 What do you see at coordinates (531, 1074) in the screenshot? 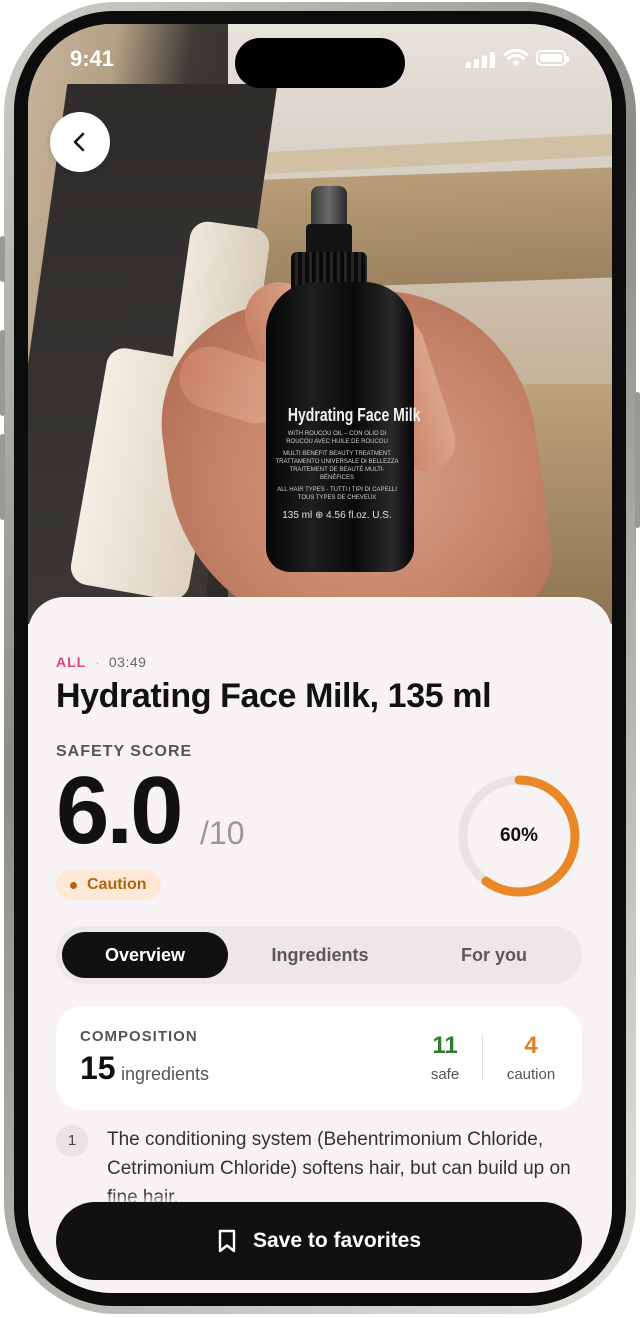
I see `caution-label: caution` at bounding box center [531, 1074].